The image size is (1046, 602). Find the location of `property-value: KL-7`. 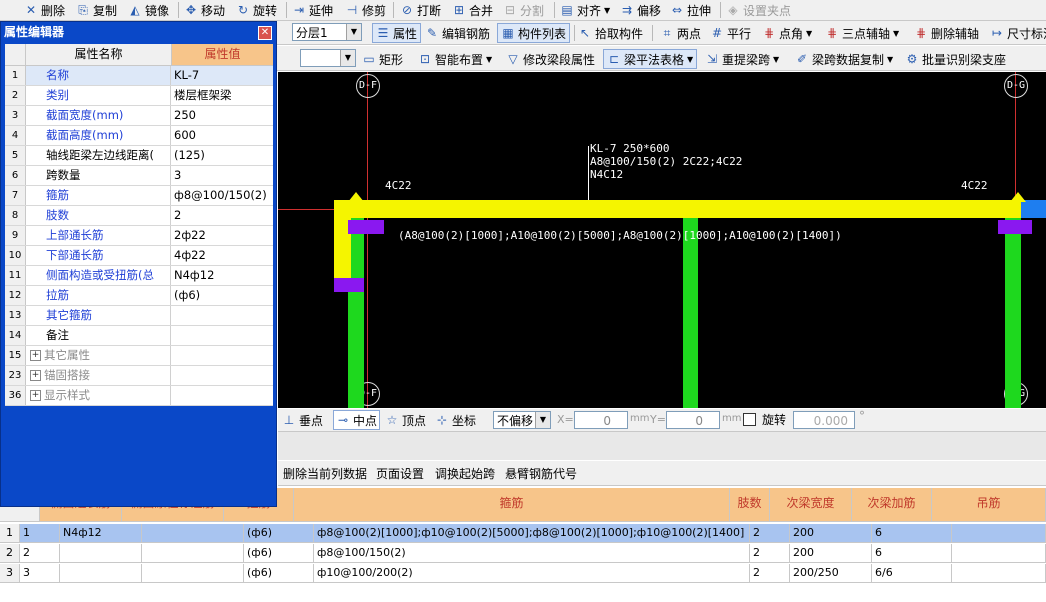

property-value: KL-7 is located at coordinates (222, 75).